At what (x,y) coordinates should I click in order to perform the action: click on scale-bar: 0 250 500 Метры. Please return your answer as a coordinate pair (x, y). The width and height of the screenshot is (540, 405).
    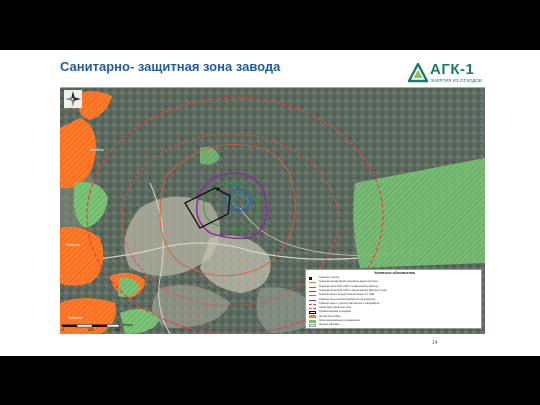
    Looking at the image, I should click on (97, 328).